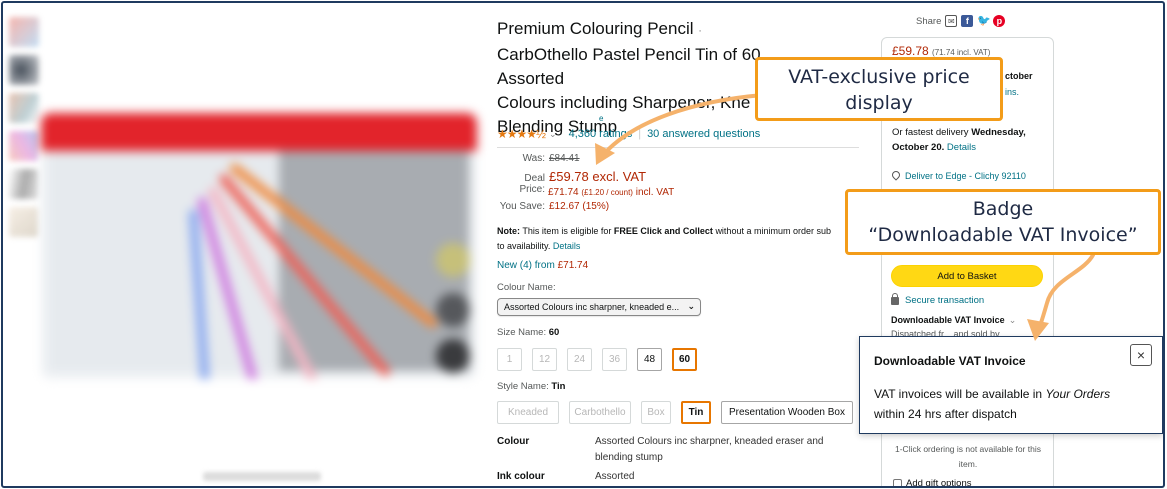 The image size is (1167, 489). What do you see at coordinates (895, 298) in the screenshot?
I see `lock-icon` at bounding box center [895, 298].